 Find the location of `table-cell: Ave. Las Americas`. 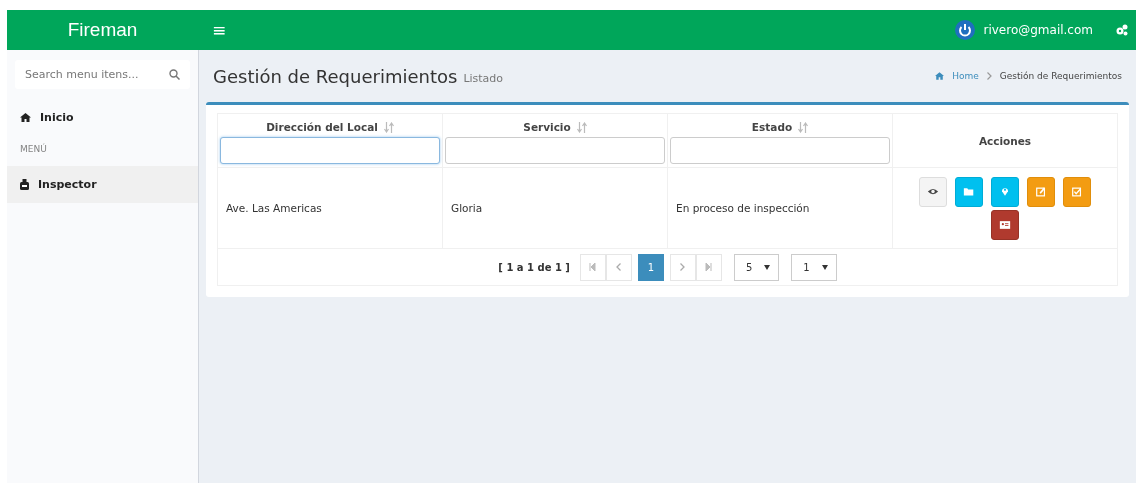

table-cell: Ave. Las Americas is located at coordinates (274, 208).